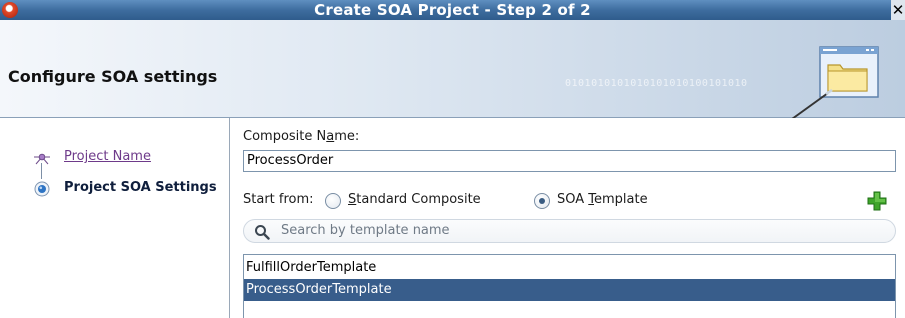  What do you see at coordinates (365, 230) in the screenshot?
I see `search-placeholder: Search by template name` at bounding box center [365, 230].